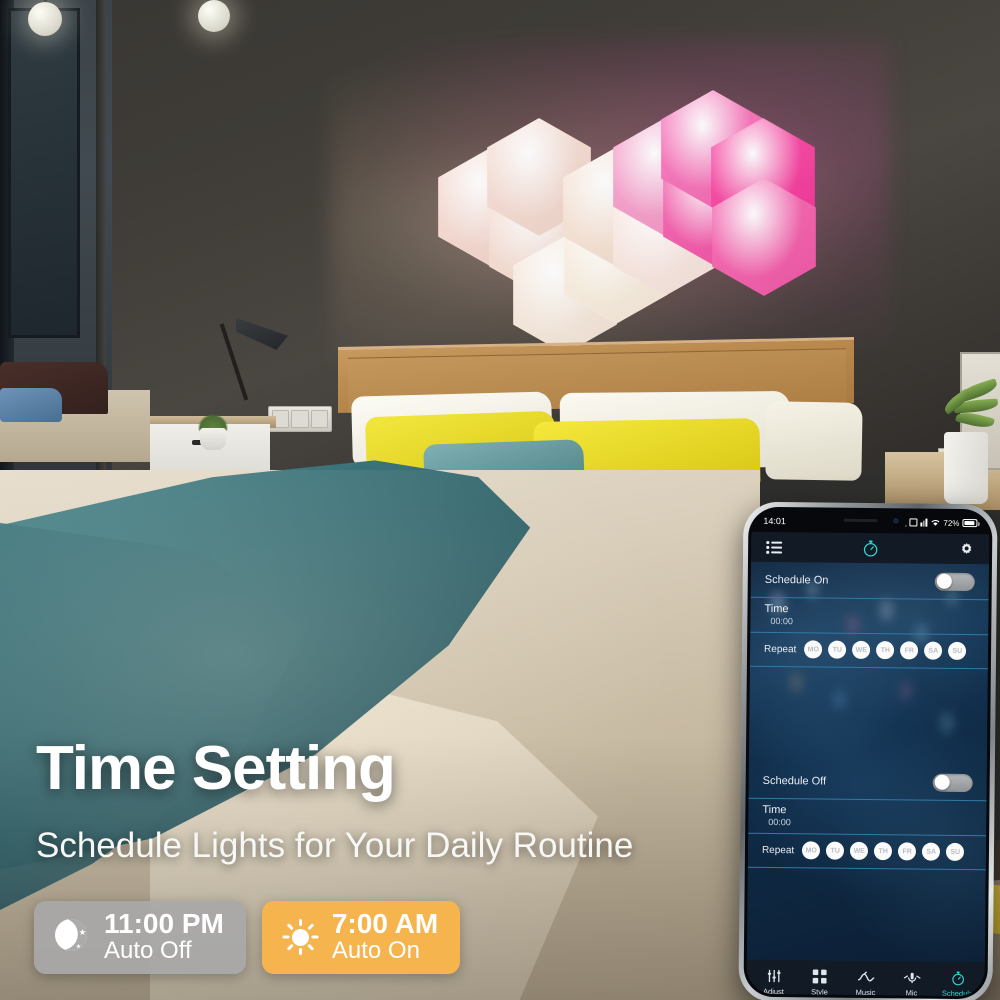  Describe the element at coordinates (869, 581) in the screenshot. I see `schedule-toggle-row: Schedule On` at that location.